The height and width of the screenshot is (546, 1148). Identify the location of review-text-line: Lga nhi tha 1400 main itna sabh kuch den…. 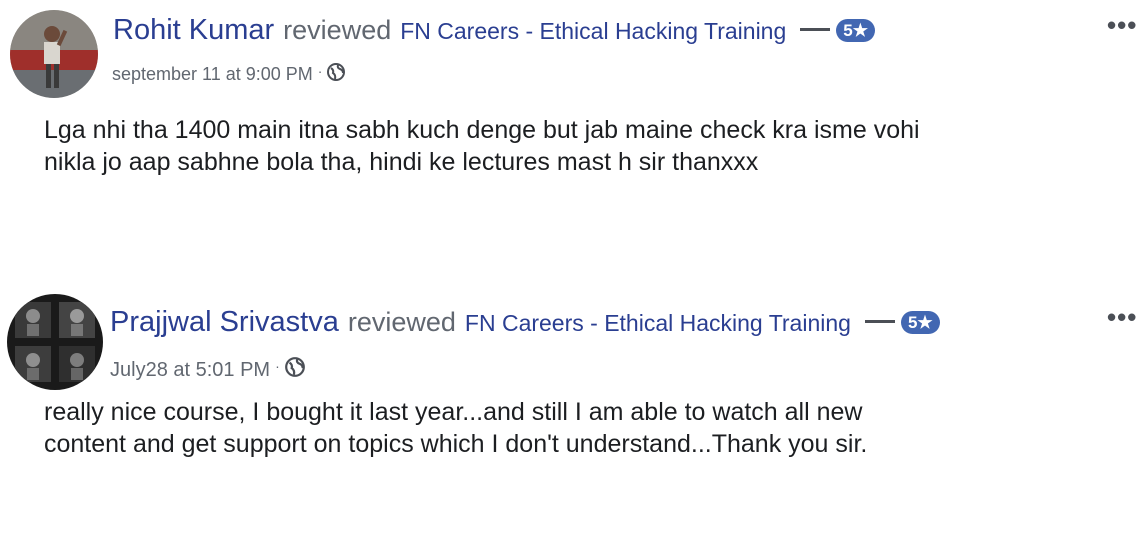
(482, 130).